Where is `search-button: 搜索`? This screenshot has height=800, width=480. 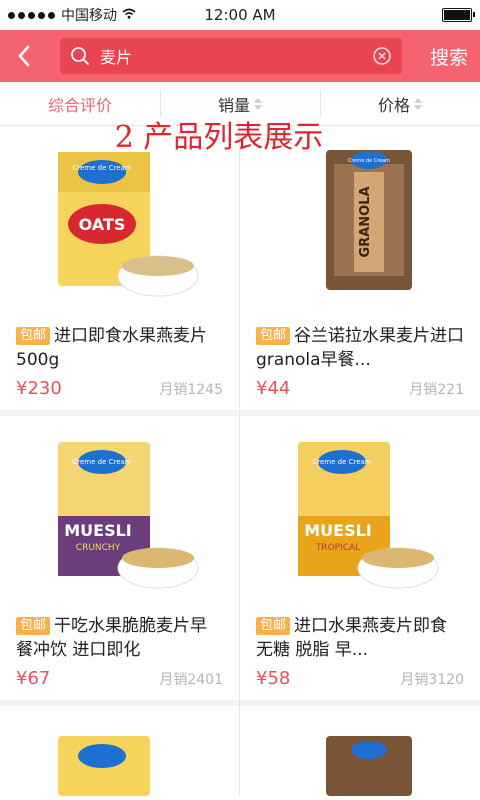
search-button: 搜索 is located at coordinates (450, 56).